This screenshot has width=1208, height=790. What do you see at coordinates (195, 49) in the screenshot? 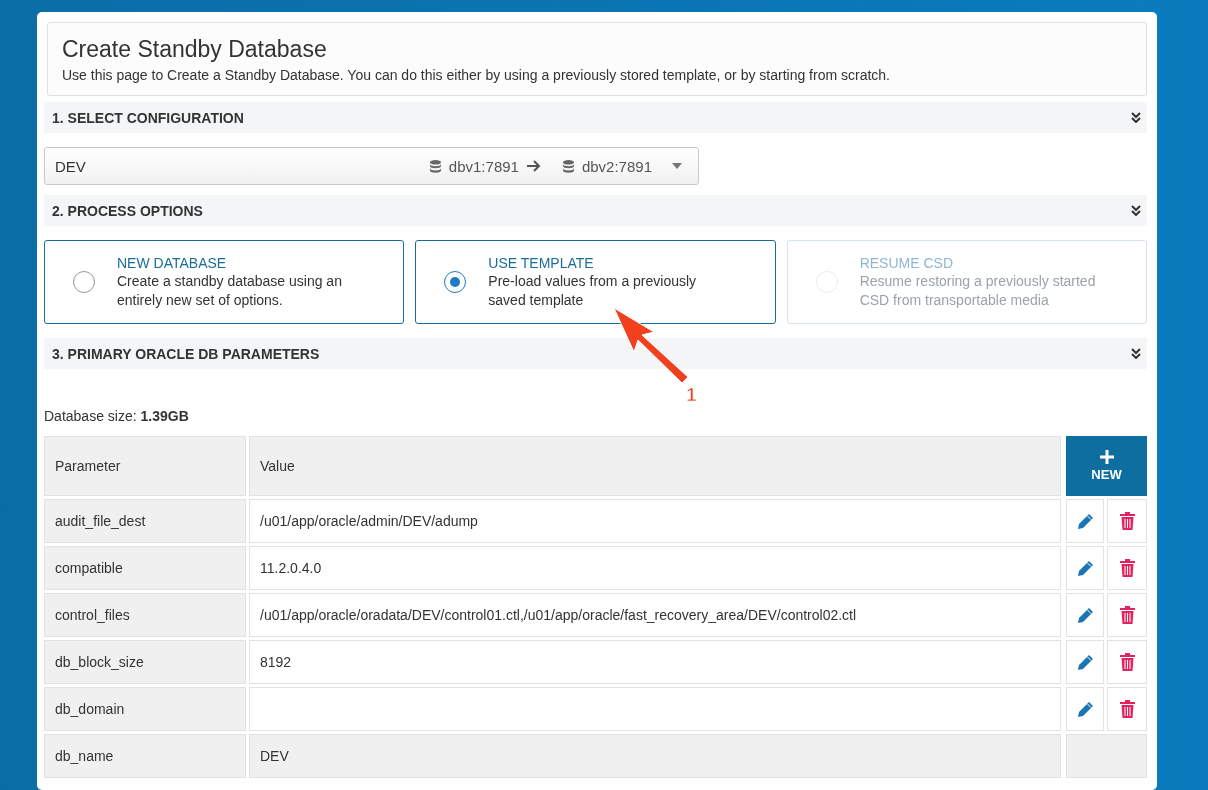
I see `page-title: Create Standby Database` at bounding box center [195, 49].